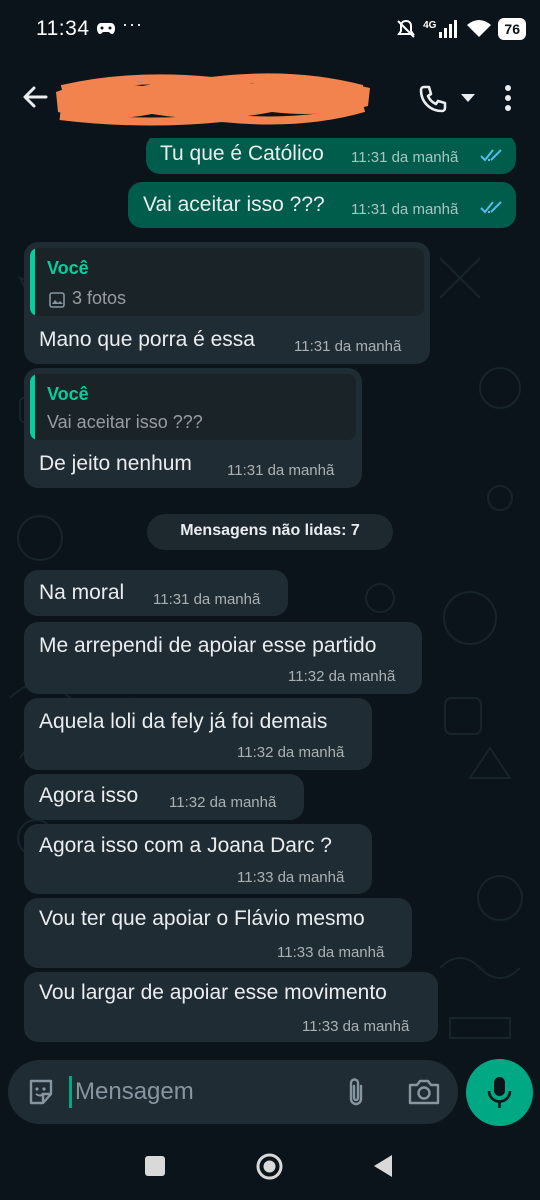  What do you see at coordinates (125, 422) in the screenshot?
I see `quote-text: Vai aceitar isso ???` at bounding box center [125, 422].